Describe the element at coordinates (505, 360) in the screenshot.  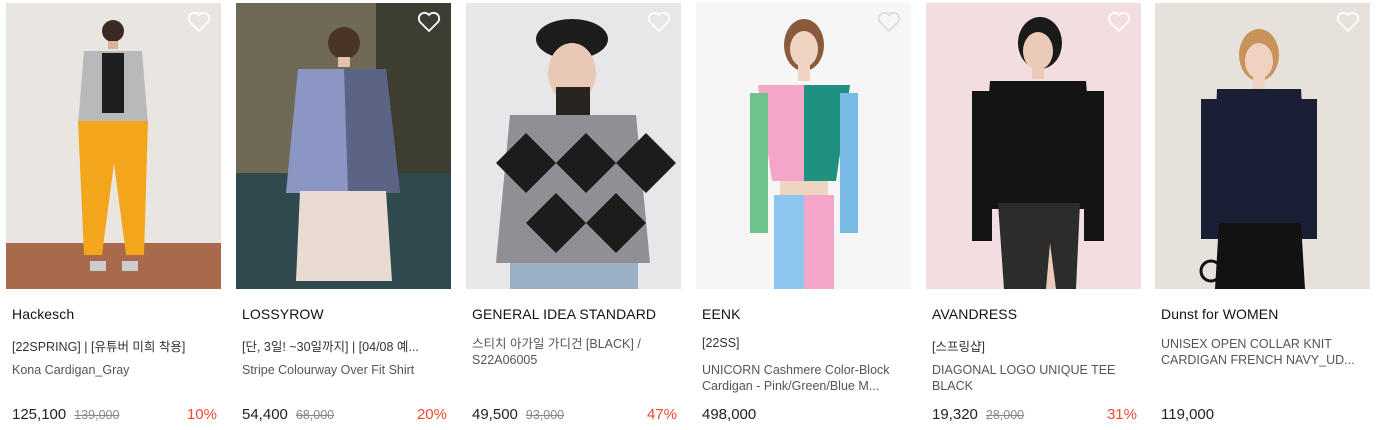
I see `product-name-line: S22A06005` at that location.